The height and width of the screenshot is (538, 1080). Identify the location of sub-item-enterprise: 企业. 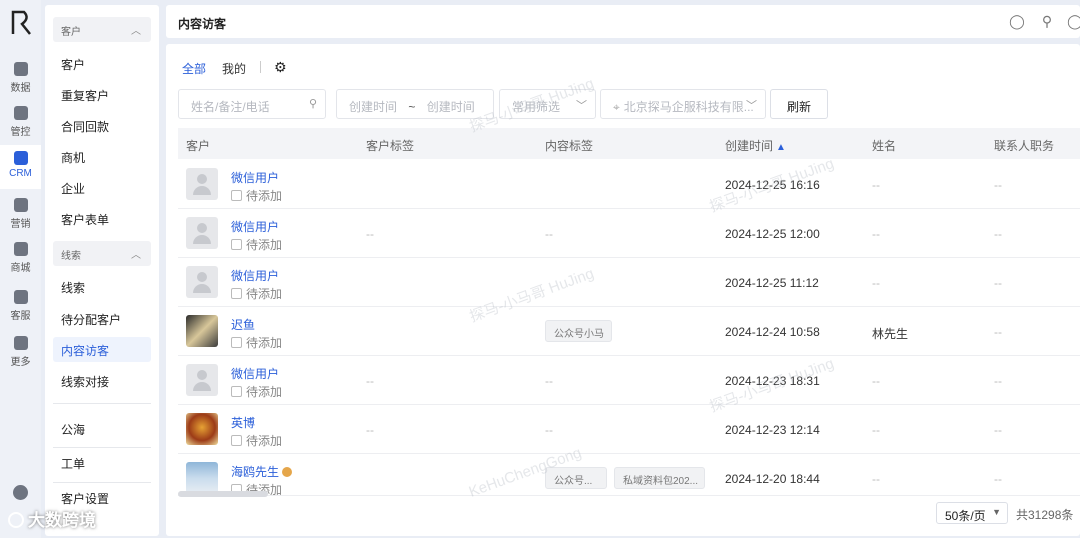
(102, 187).